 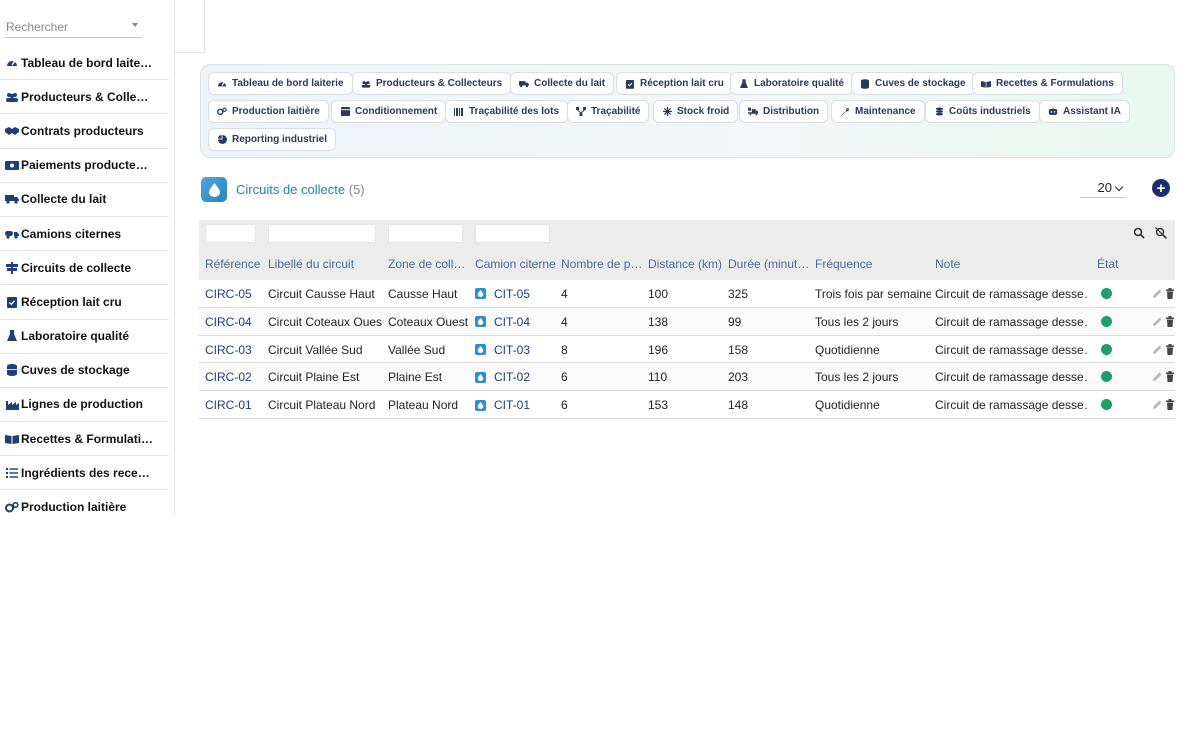 I want to click on cell-libelle: Circuit Coteaux Ouest, so click(x=325, y=321).